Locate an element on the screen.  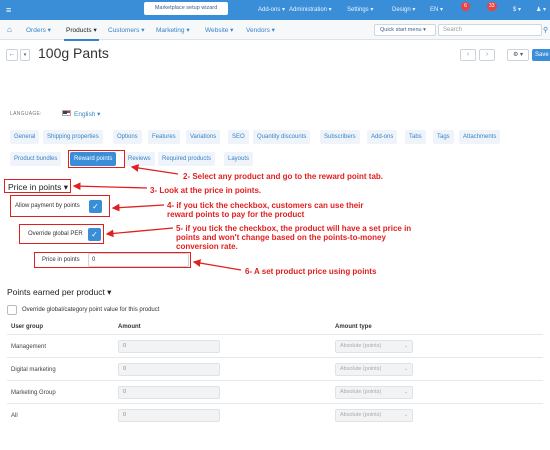
column-amount: Amount is located at coordinates (129, 327).